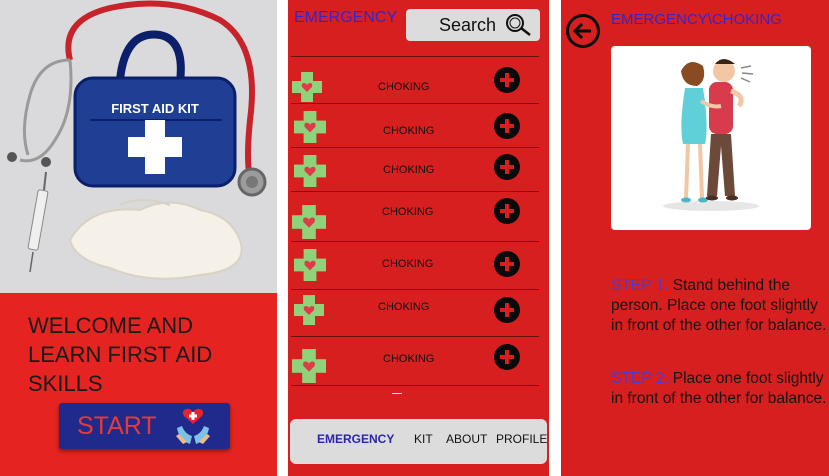 The width and height of the screenshot is (829, 476). Describe the element at coordinates (468, 25) in the screenshot. I see `search-label: Search` at that location.